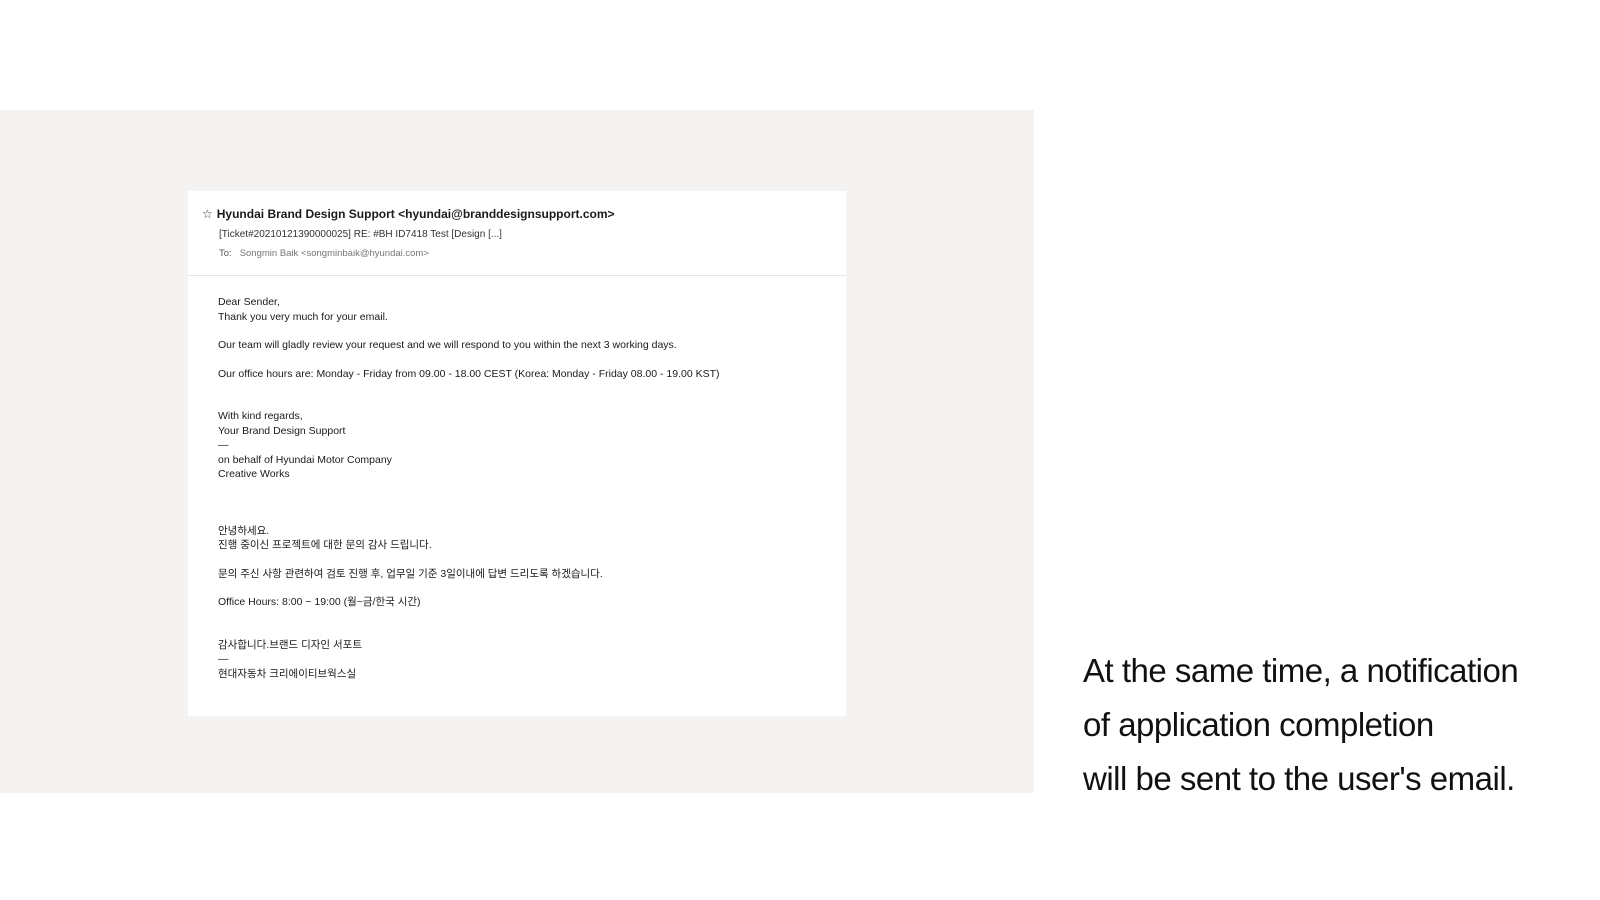  I want to click on caption-line: At the same time, a notification, so click(1301, 670).